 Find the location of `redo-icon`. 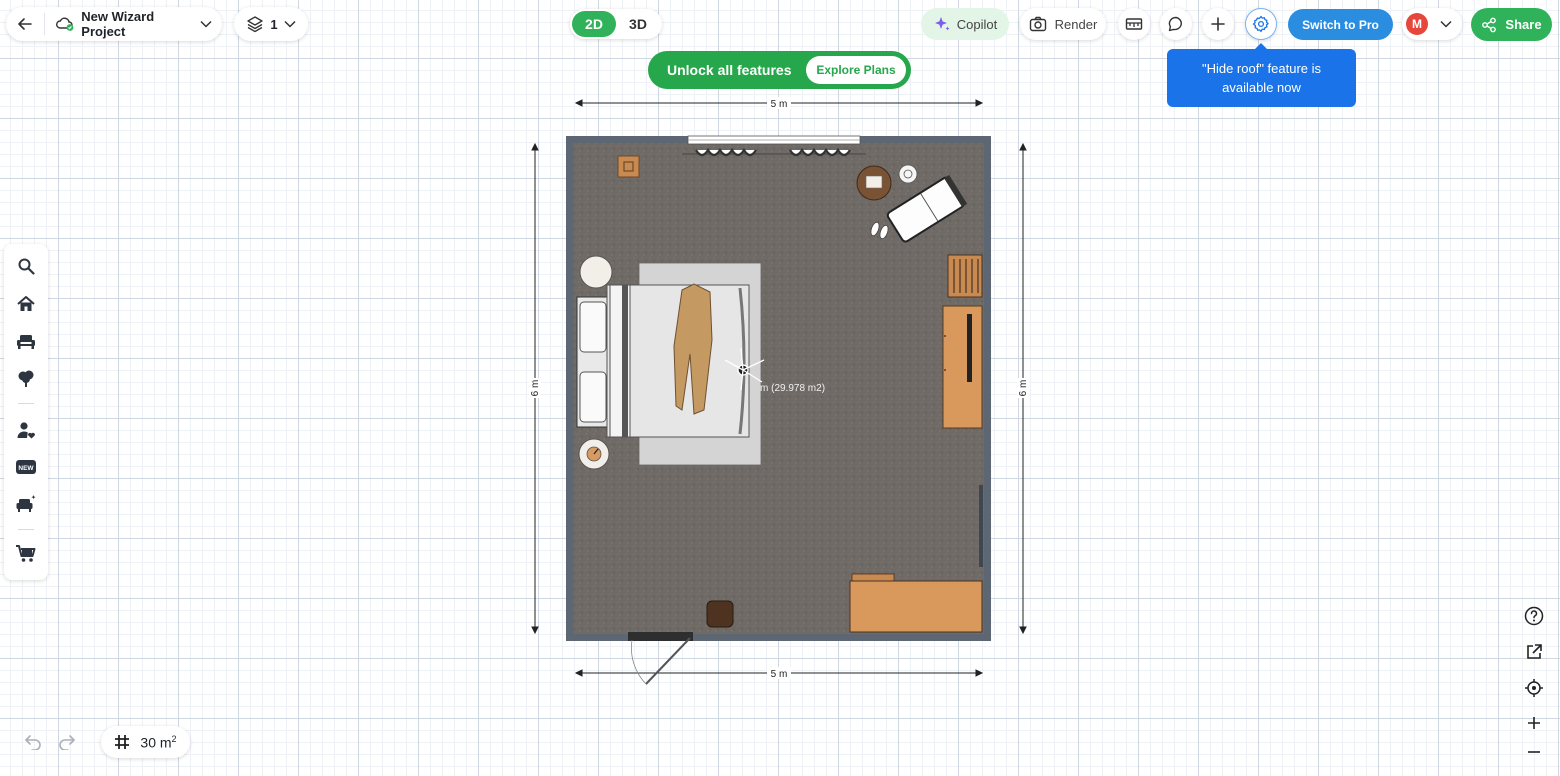

redo-icon is located at coordinates (67, 742).